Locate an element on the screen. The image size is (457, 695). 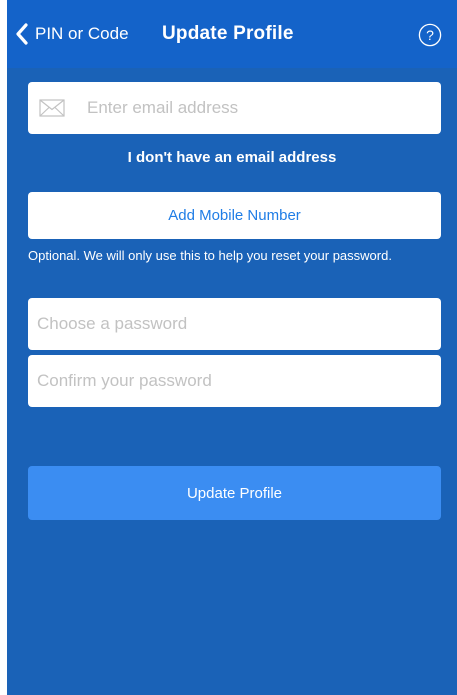
navigation-bar: PIN or Code Update Profile ? is located at coordinates (232, 34).